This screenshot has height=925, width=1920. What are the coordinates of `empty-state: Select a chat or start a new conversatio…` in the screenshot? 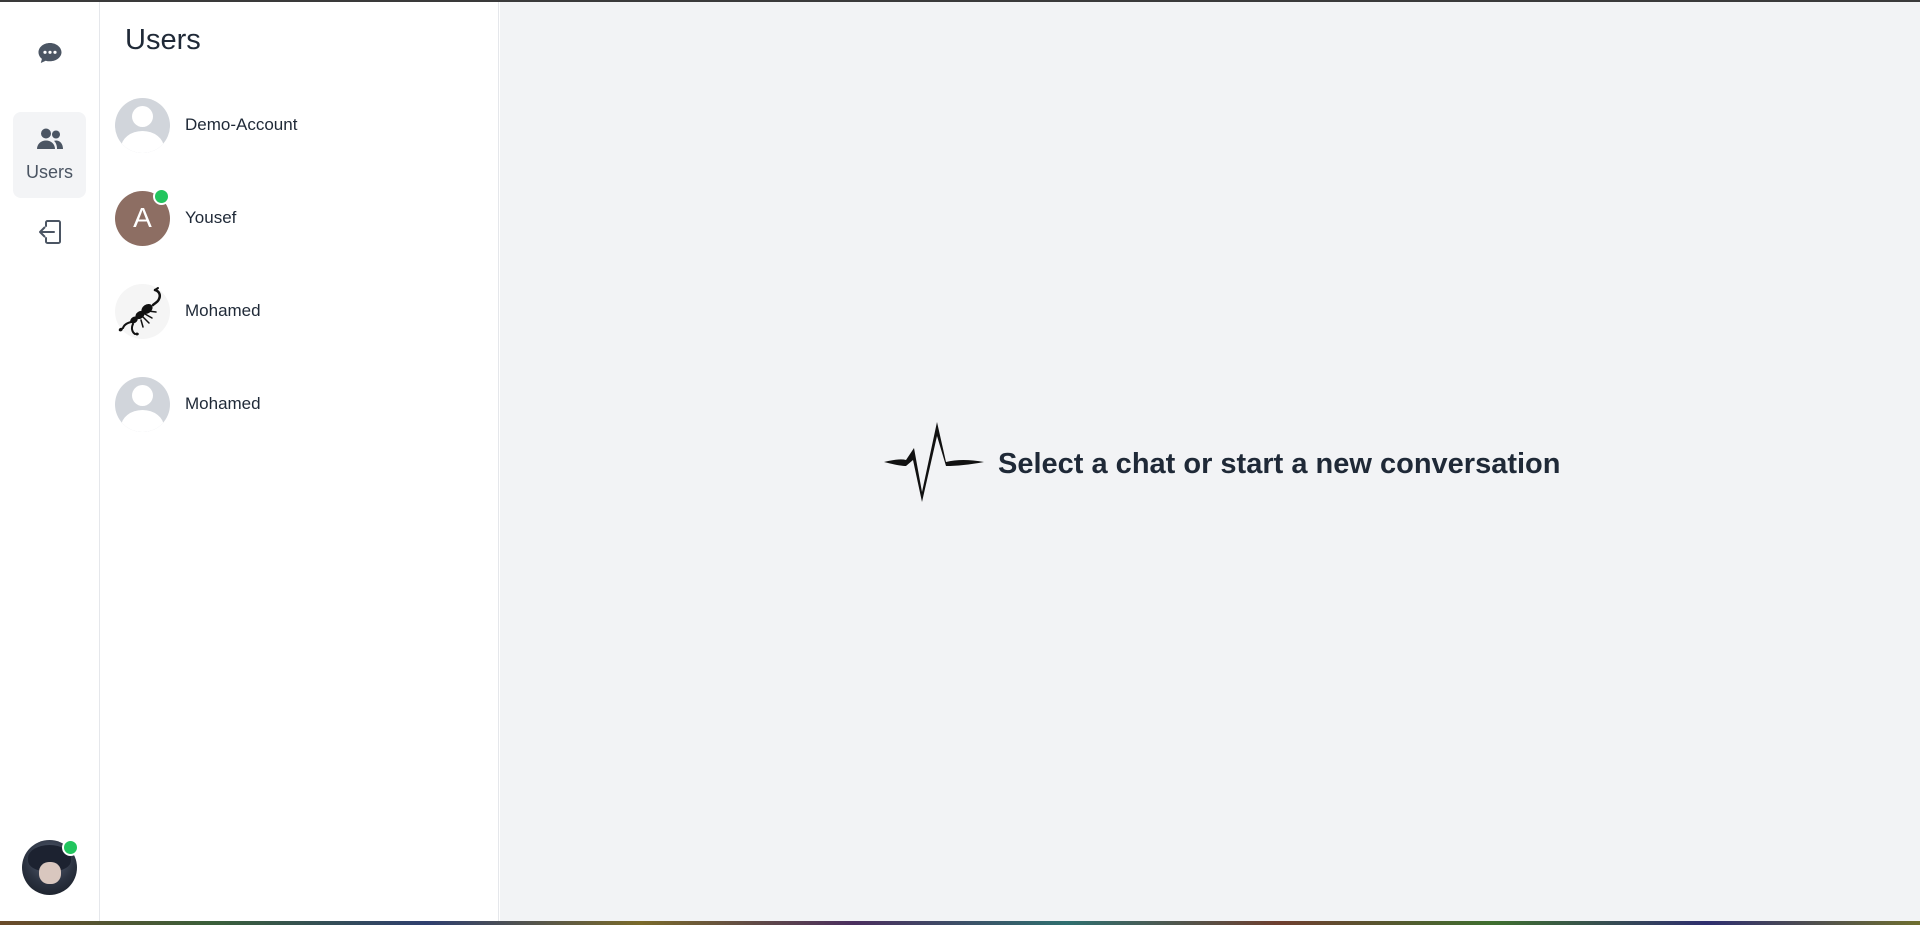 It's located at (1221, 464).